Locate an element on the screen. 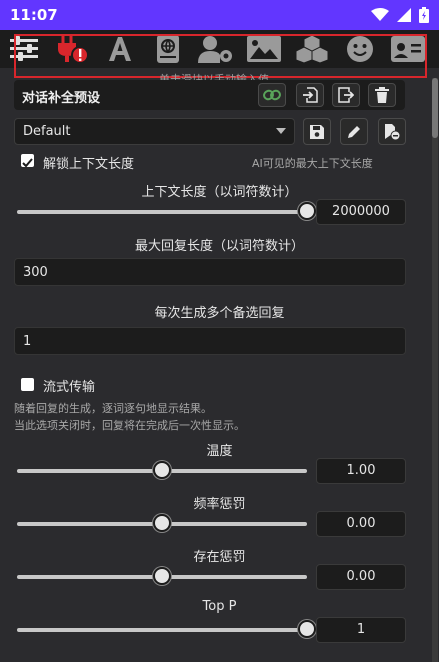  file-export-icon is located at coordinates (346, 95).